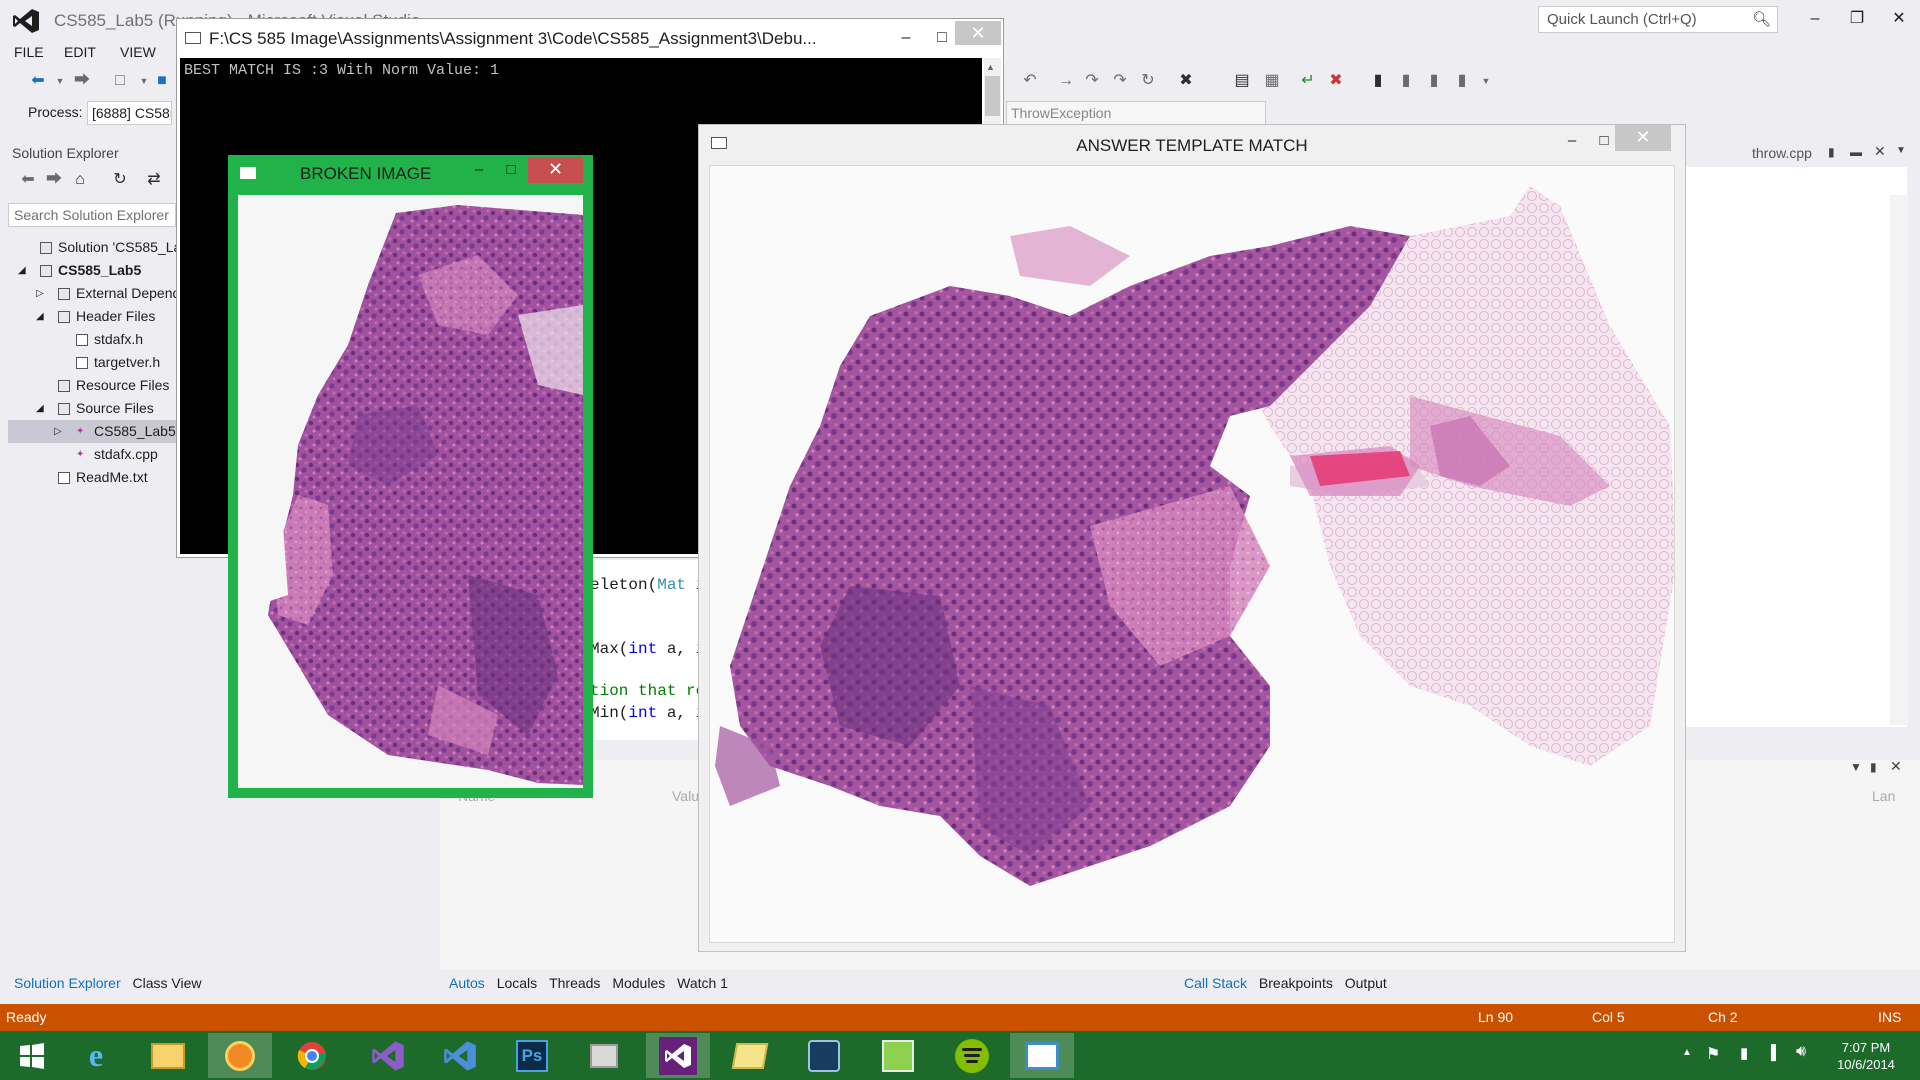 The width and height of the screenshot is (1920, 1080). Describe the element at coordinates (29, 52) in the screenshot. I see `menu-file: FILE` at that location.